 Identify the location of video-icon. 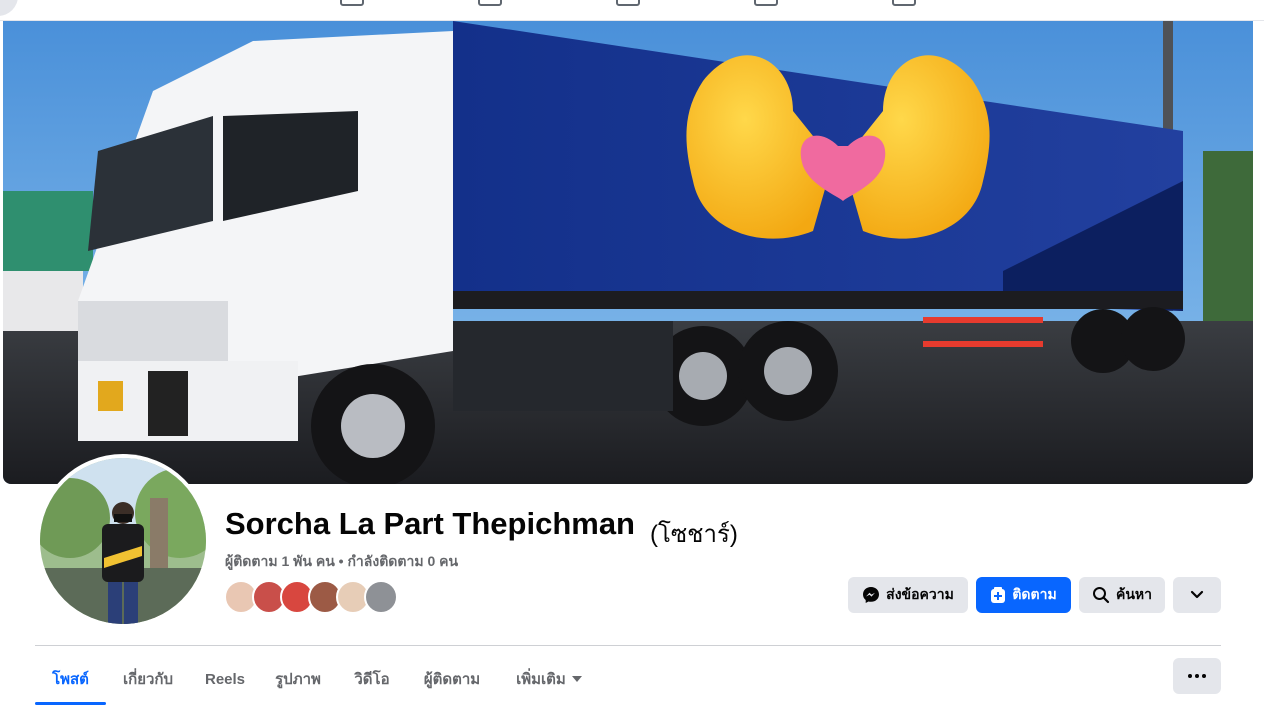
(490, 3).